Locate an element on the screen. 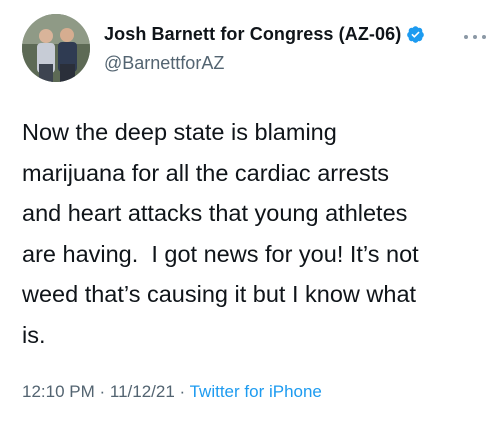  more-options-icon is located at coordinates (475, 37).